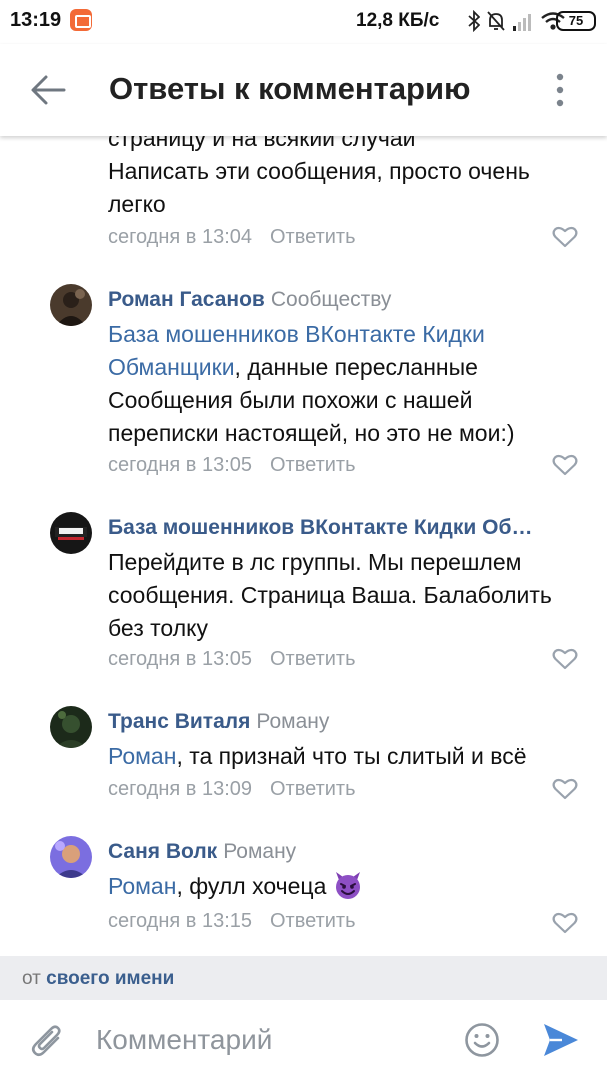  What do you see at coordinates (180, 789) in the screenshot?
I see `comment-time: сегодня в 13:09` at bounding box center [180, 789].